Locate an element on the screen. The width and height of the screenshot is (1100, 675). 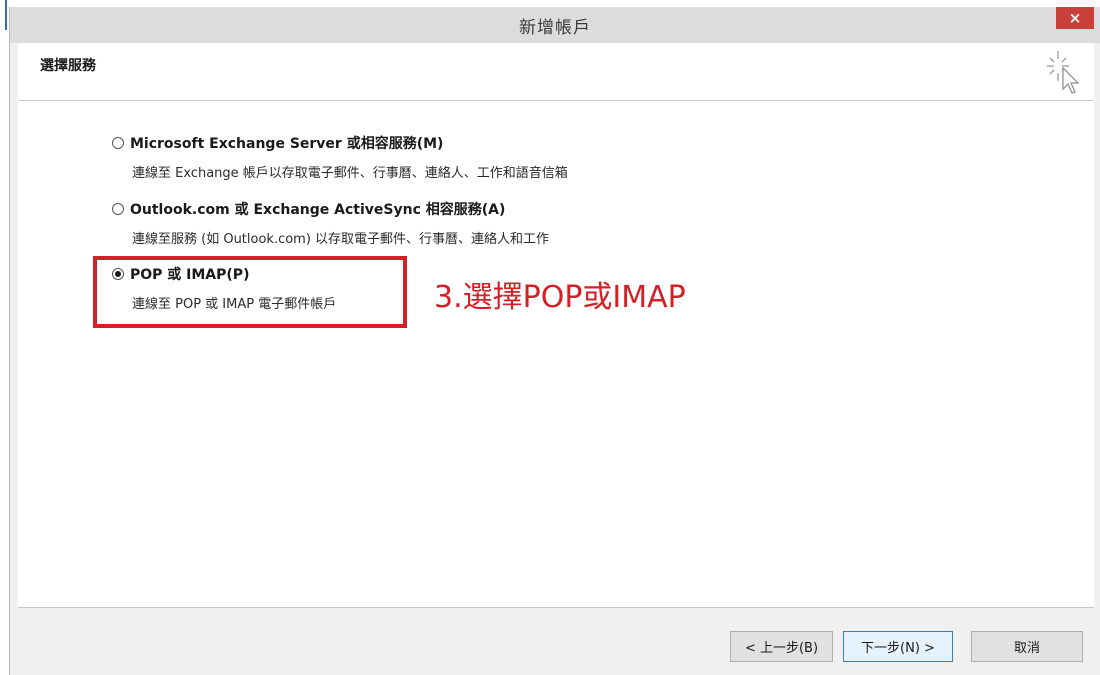
background-window-edge is located at coordinates (4, 337).